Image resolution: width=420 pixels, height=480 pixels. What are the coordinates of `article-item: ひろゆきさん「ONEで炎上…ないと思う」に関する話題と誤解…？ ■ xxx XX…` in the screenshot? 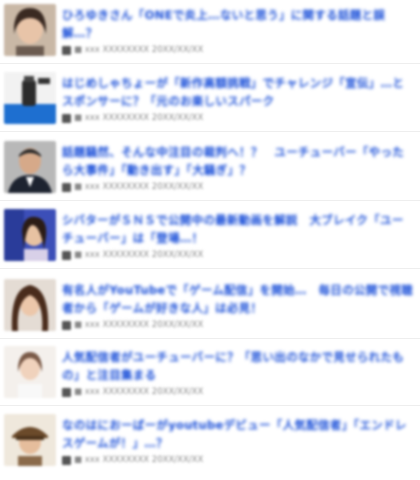 It's located at (210, 32).